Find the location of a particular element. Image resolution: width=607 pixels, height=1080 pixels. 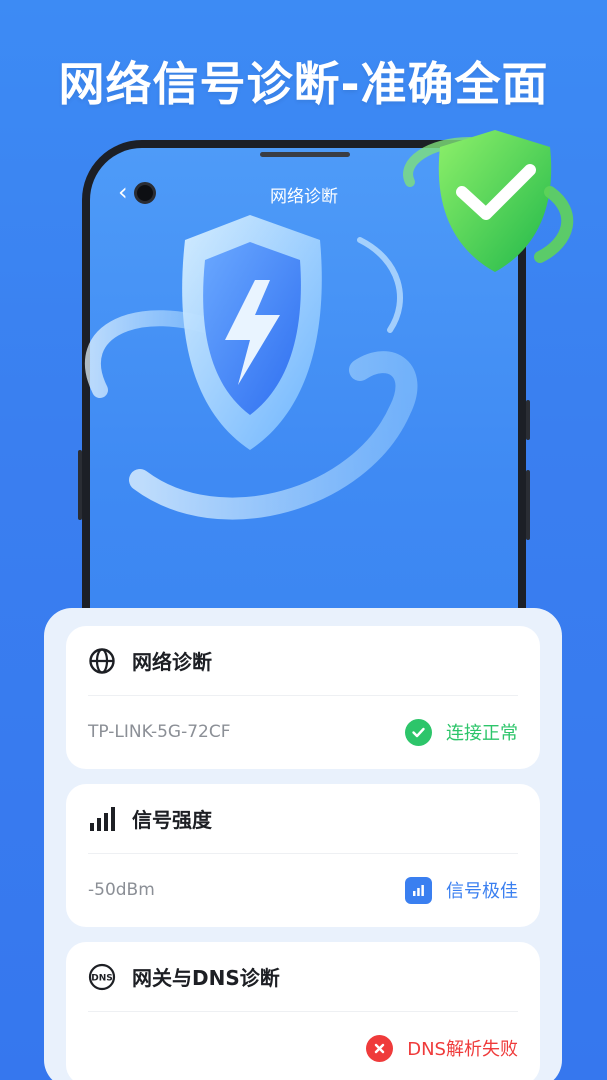

gateway-dns-card: DNS 网关与DNS诊断 DNS解析失败 is located at coordinates (303, 1011).